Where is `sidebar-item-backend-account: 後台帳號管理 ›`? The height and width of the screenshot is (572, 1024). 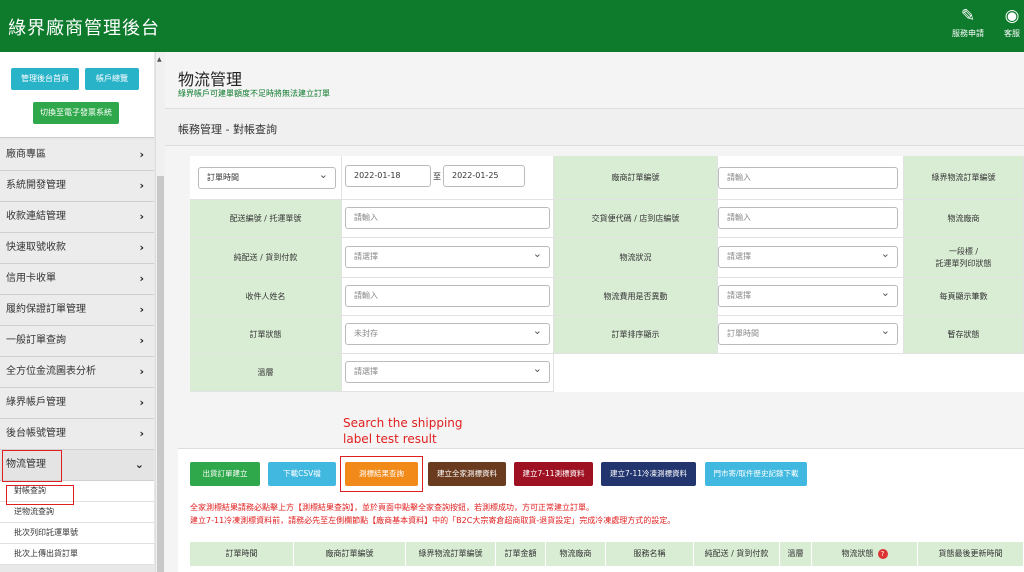
sidebar-item-backend-account: 後台帳號管理 › is located at coordinates (77, 434).